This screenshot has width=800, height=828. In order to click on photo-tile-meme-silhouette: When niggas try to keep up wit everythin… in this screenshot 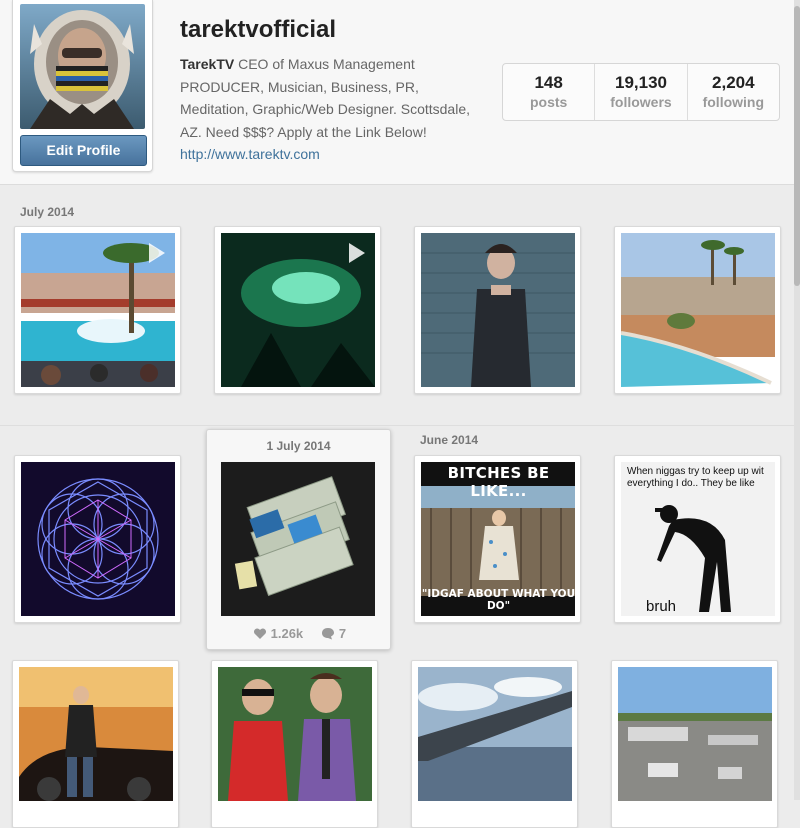, I will do `click(697, 539)`.